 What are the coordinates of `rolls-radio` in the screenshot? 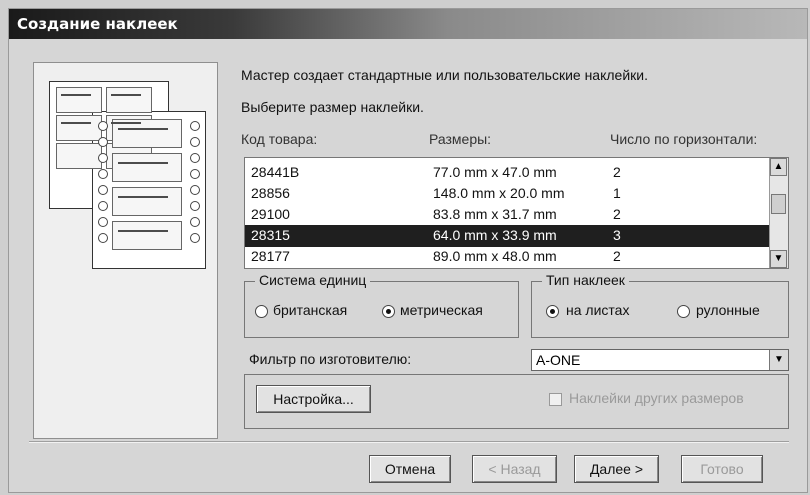 It's located at (683, 311).